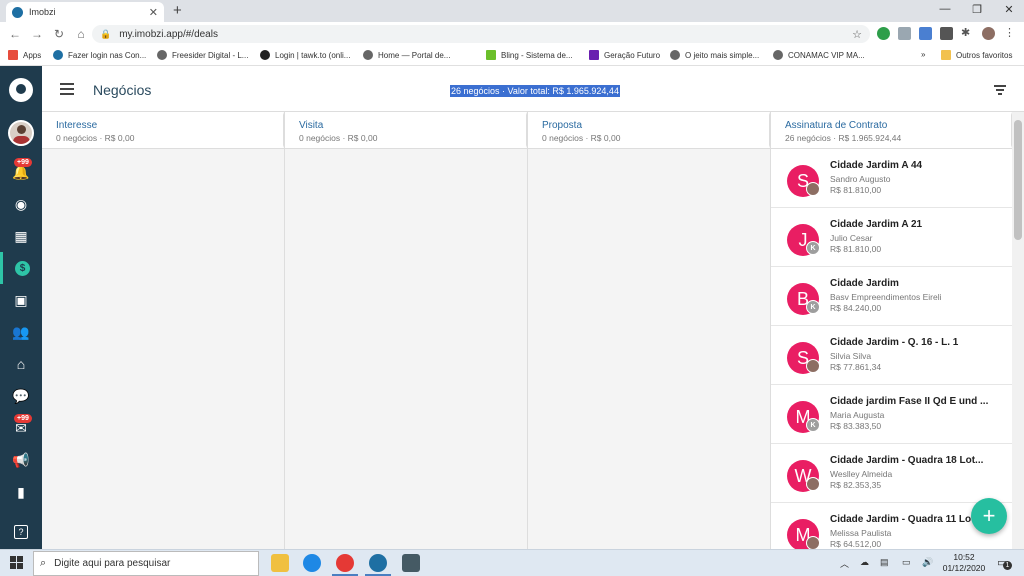 The image size is (1024, 576). What do you see at coordinates (21, 300) in the screenshot?
I see `contacts-badge-icon: ▣` at bounding box center [21, 300].